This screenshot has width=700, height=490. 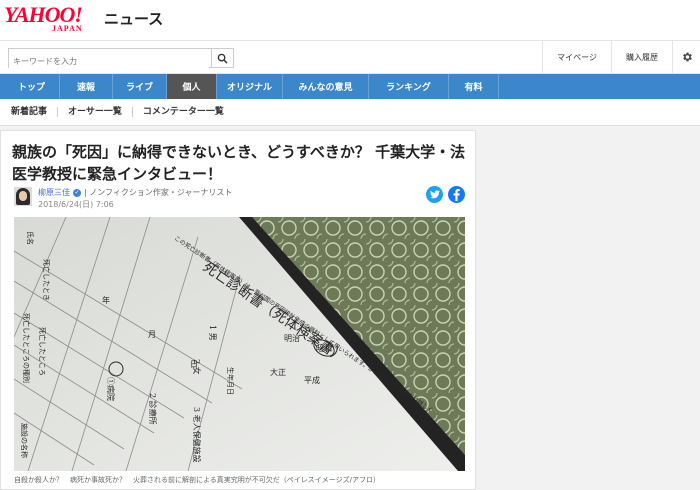 What do you see at coordinates (212, 333) in the screenshot?
I see `sex-option-male: 1 男` at bounding box center [212, 333].